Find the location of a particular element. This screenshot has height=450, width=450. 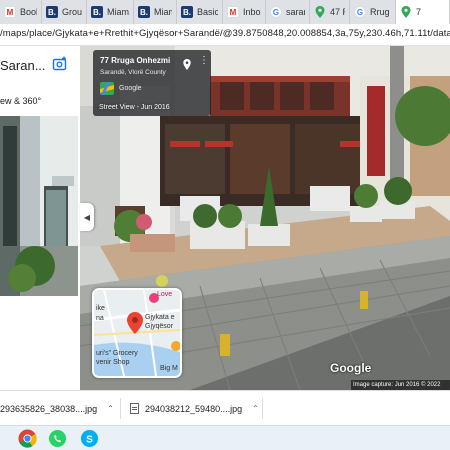

street-view-360-label: ew & 360° is located at coordinates (20, 101).